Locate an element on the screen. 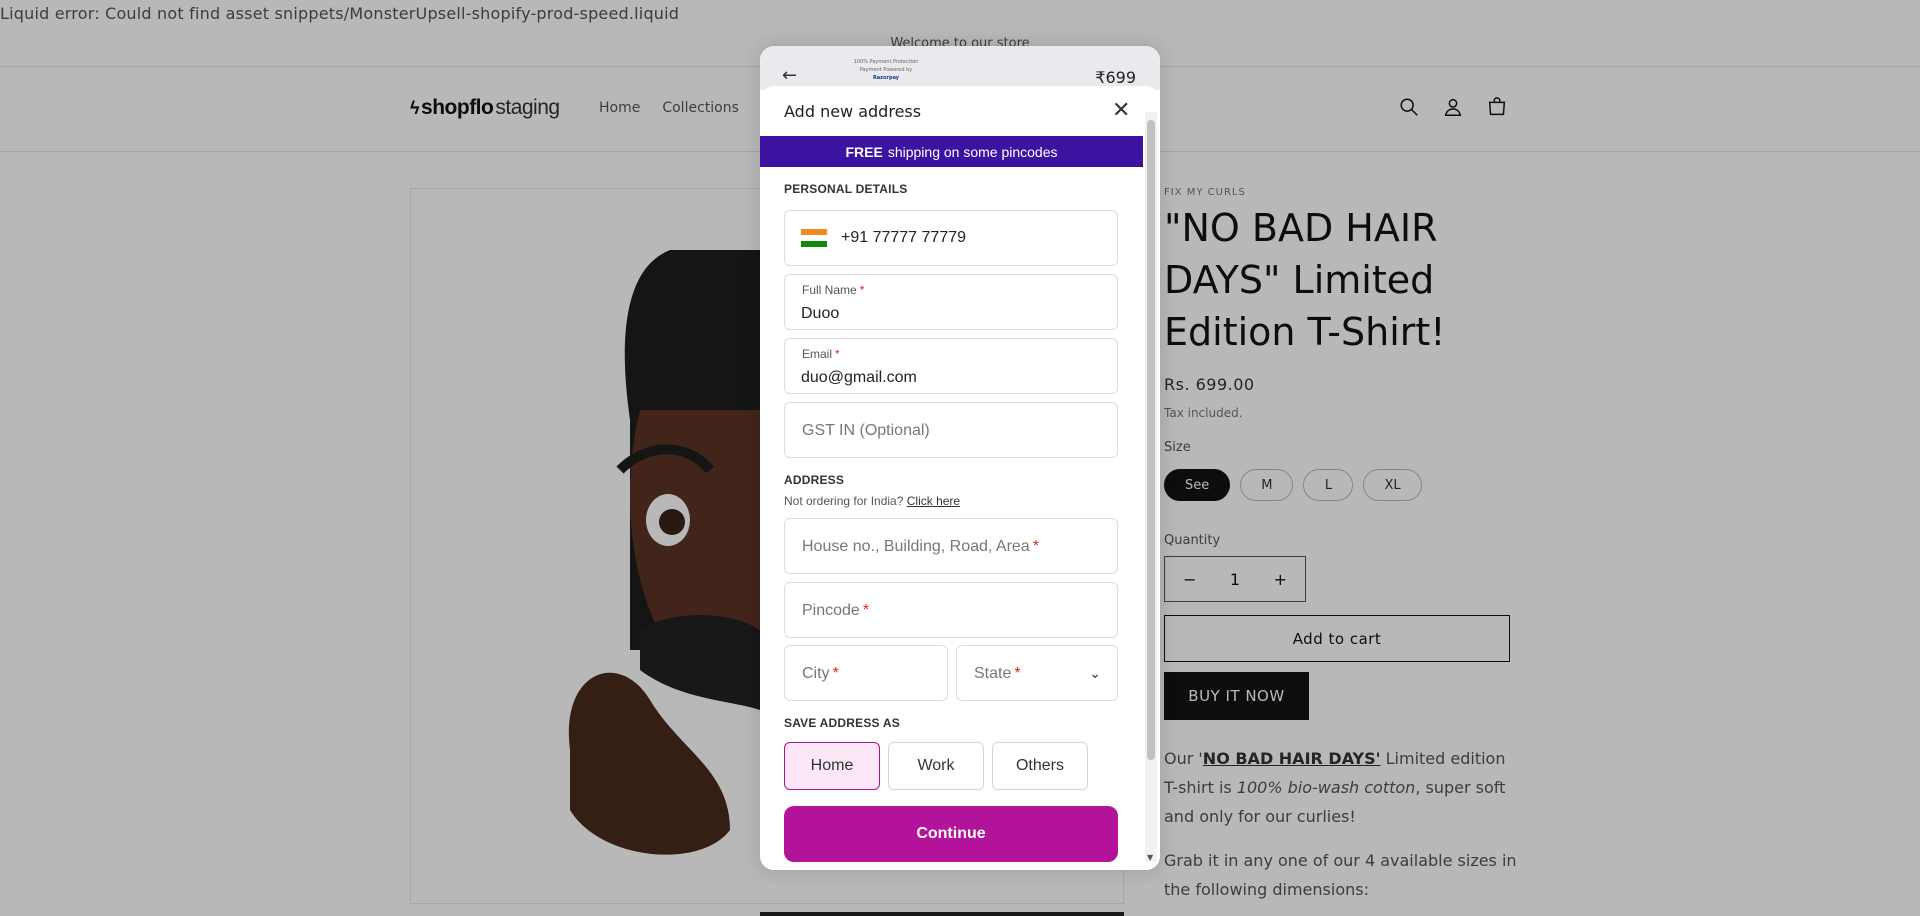  city-placeholder: City * is located at coordinates (820, 674).